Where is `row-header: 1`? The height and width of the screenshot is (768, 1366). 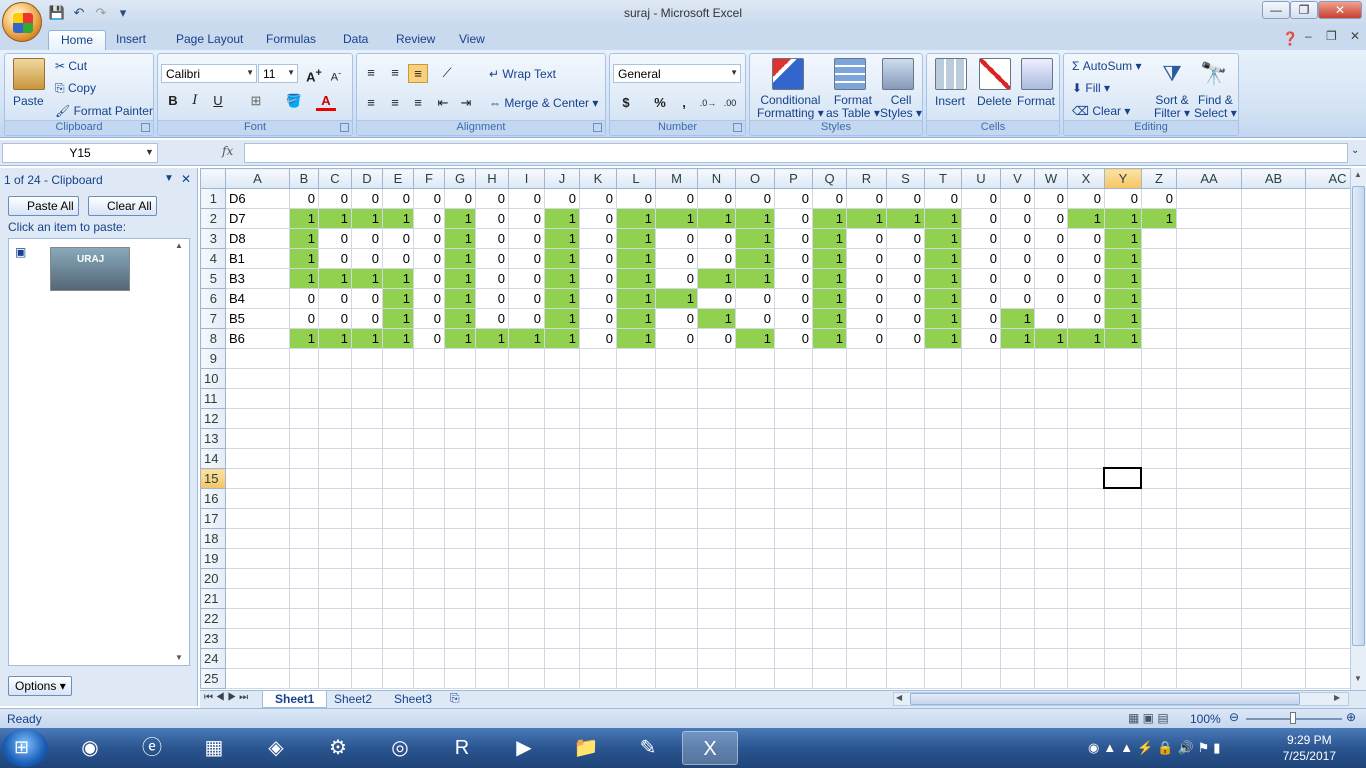 row-header: 1 is located at coordinates (213, 198).